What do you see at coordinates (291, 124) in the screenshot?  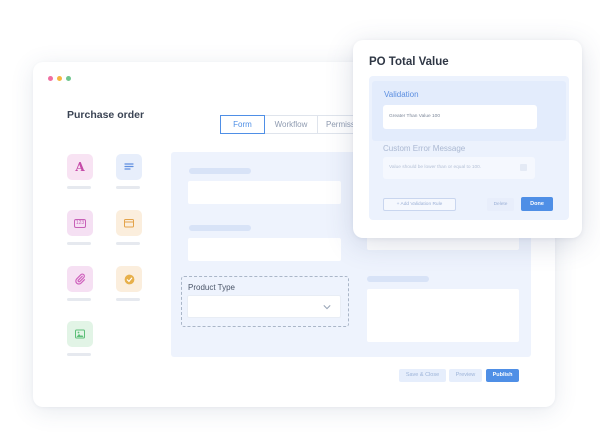 I see `tab-workflow: Workflow` at bounding box center [291, 124].